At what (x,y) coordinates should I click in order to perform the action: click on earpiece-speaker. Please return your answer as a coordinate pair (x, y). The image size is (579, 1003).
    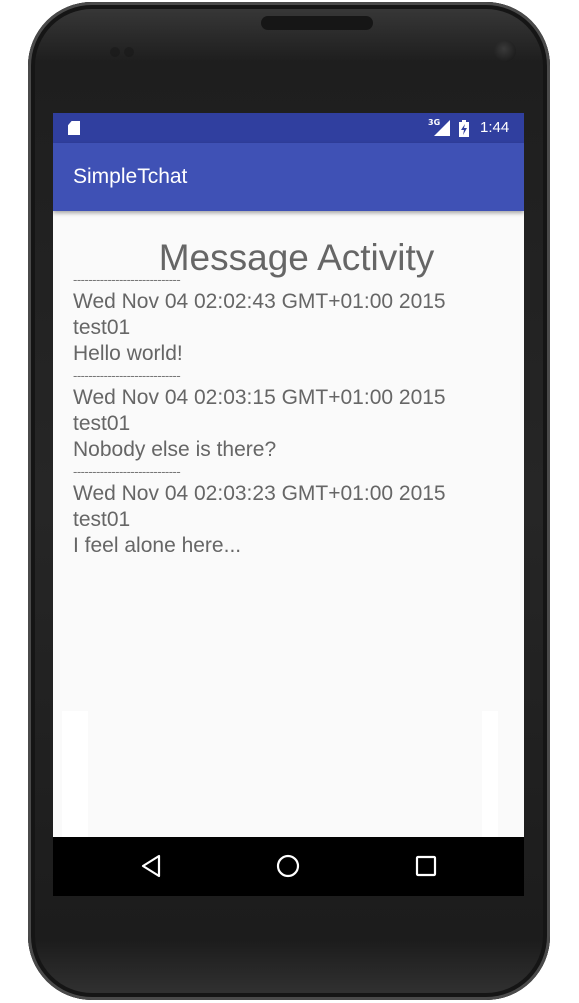
    Looking at the image, I should click on (317, 23).